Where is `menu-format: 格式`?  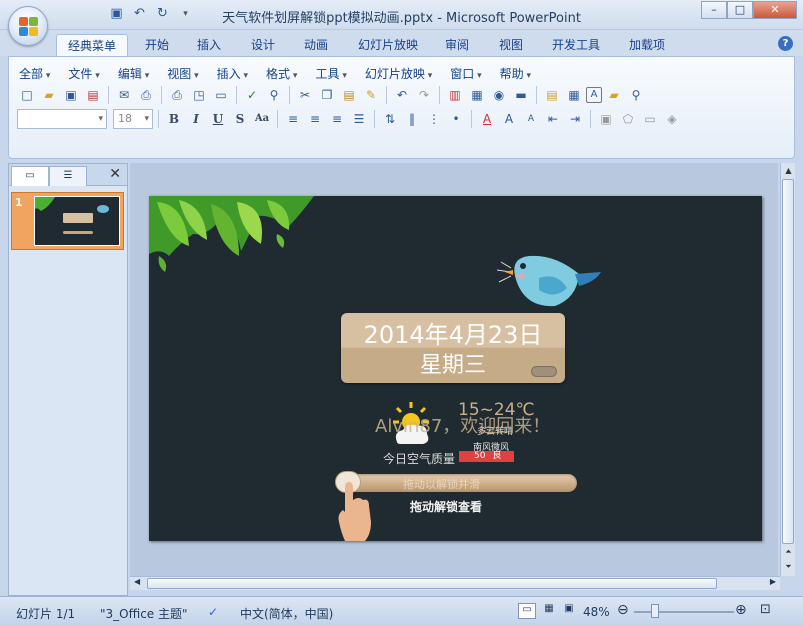
menu-format: 格式 is located at coordinates (282, 73).